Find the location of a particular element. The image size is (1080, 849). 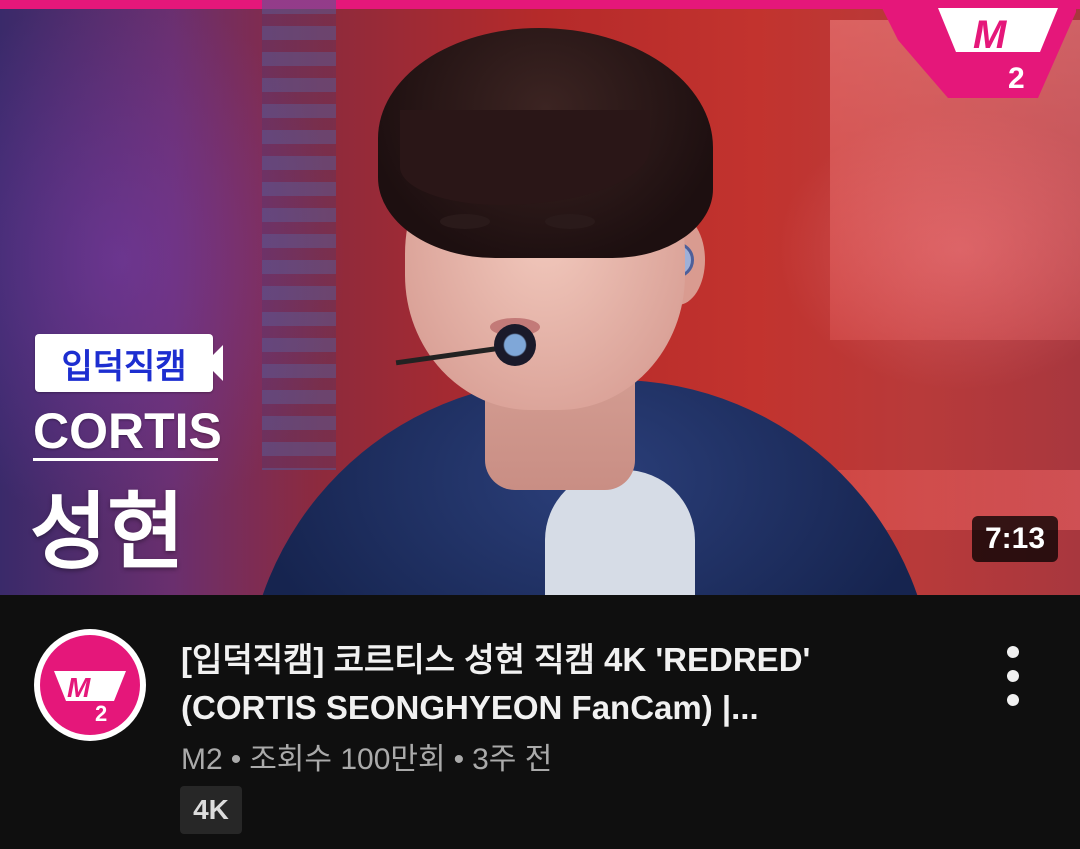

m2-corner-logo-icon: M 2 is located at coordinates (977, 49).